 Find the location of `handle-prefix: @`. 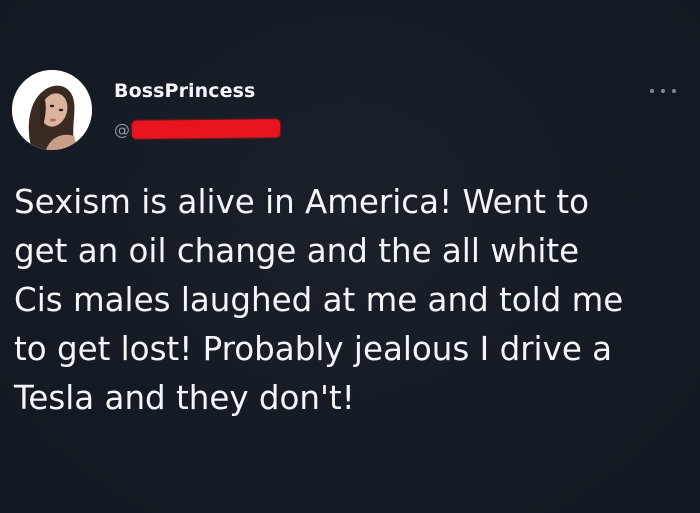

handle-prefix: @ is located at coordinates (122, 129).